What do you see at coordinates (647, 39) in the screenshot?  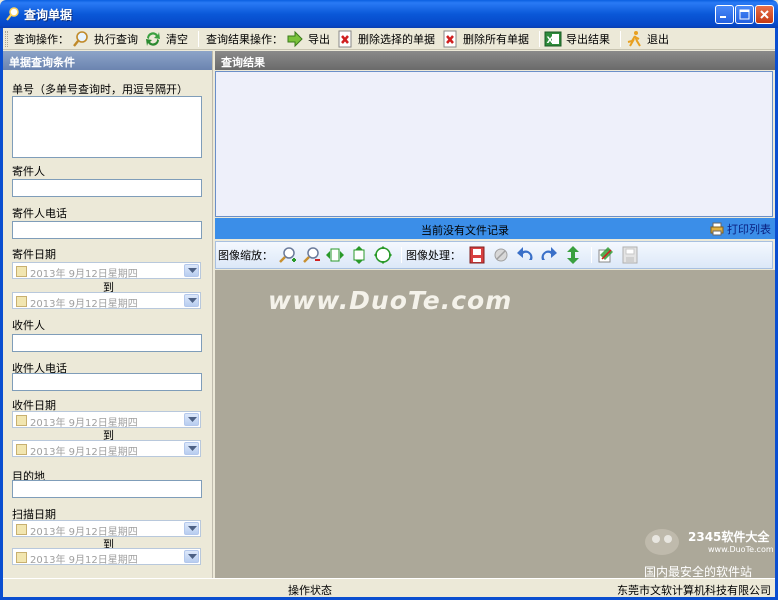 I see `exit-button: 退出` at bounding box center [647, 39].